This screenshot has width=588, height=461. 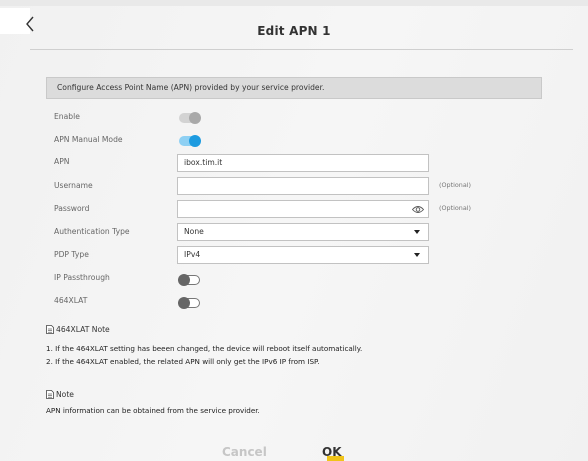 I want to click on apn-manual-mode-label: APN Manual Mode, so click(x=88, y=139).